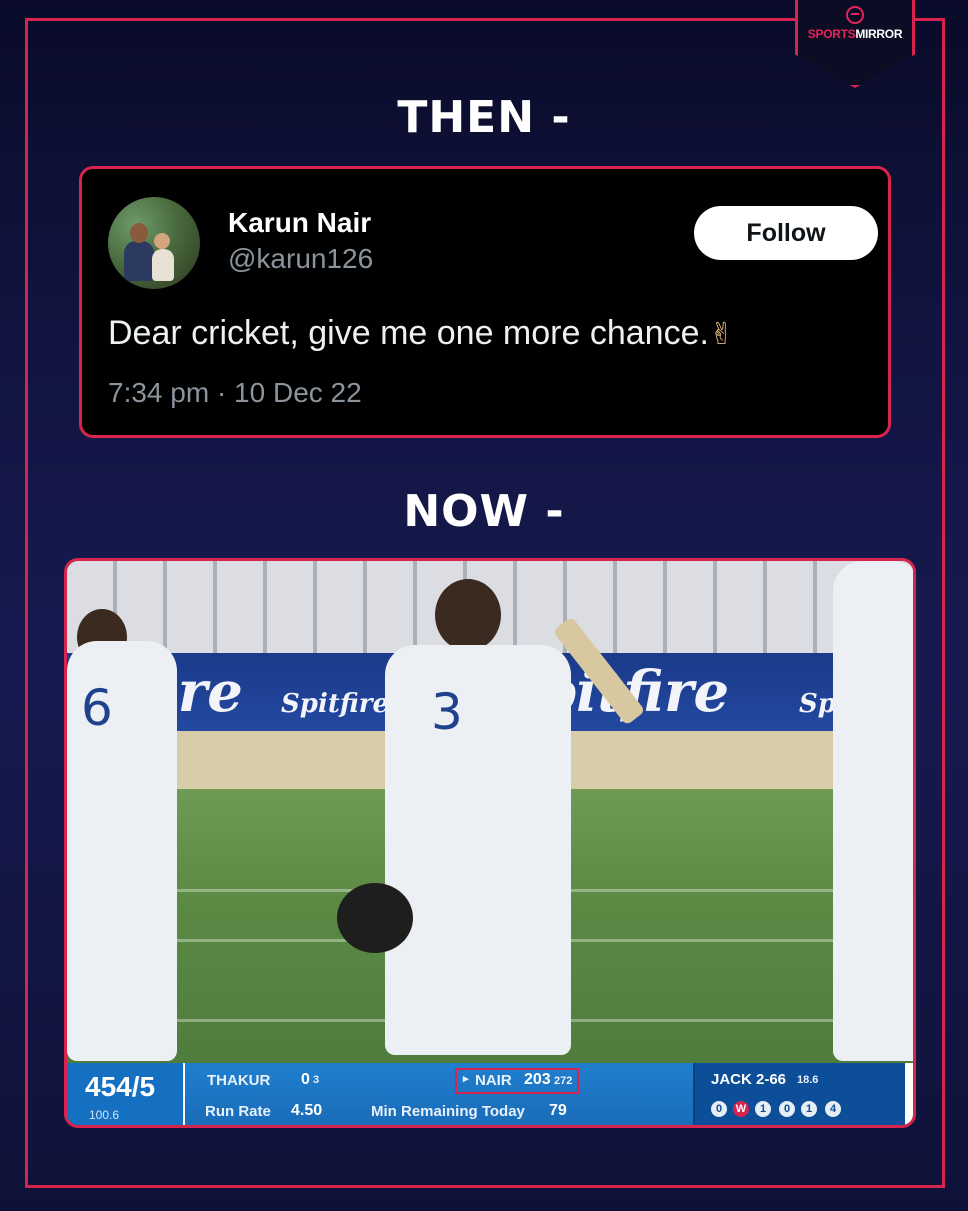 The width and height of the screenshot is (968, 1211). What do you see at coordinates (537, 1079) in the screenshot?
I see `batter2-runs: 203` at bounding box center [537, 1079].